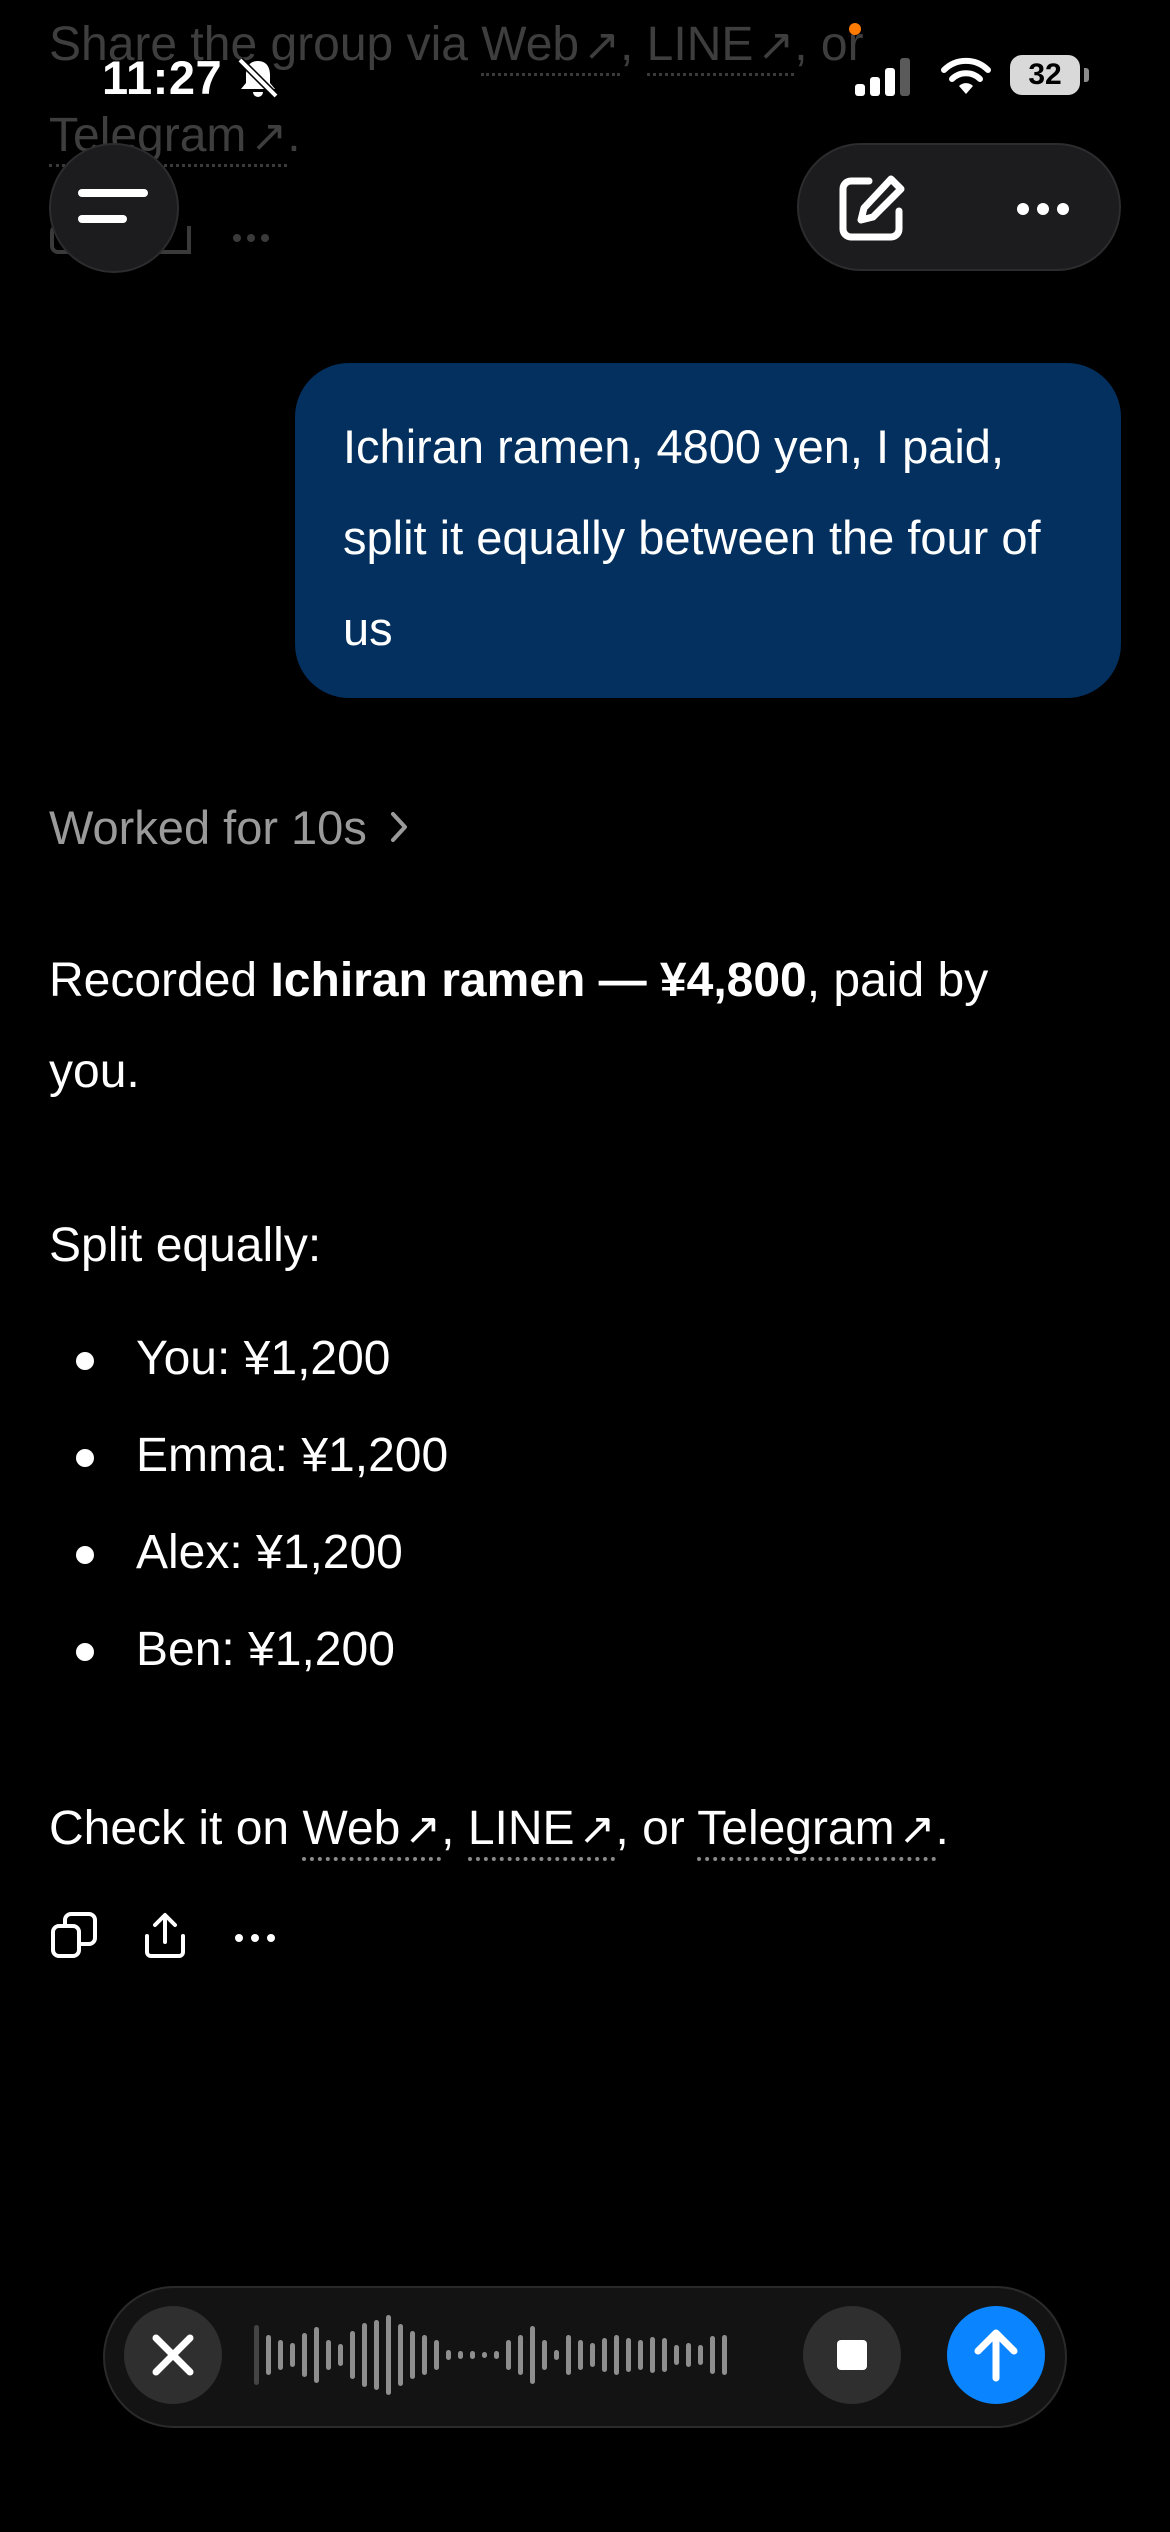 The width and height of the screenshot is (1170, 2532). I want to click on copy-button, so click(75, 1936).